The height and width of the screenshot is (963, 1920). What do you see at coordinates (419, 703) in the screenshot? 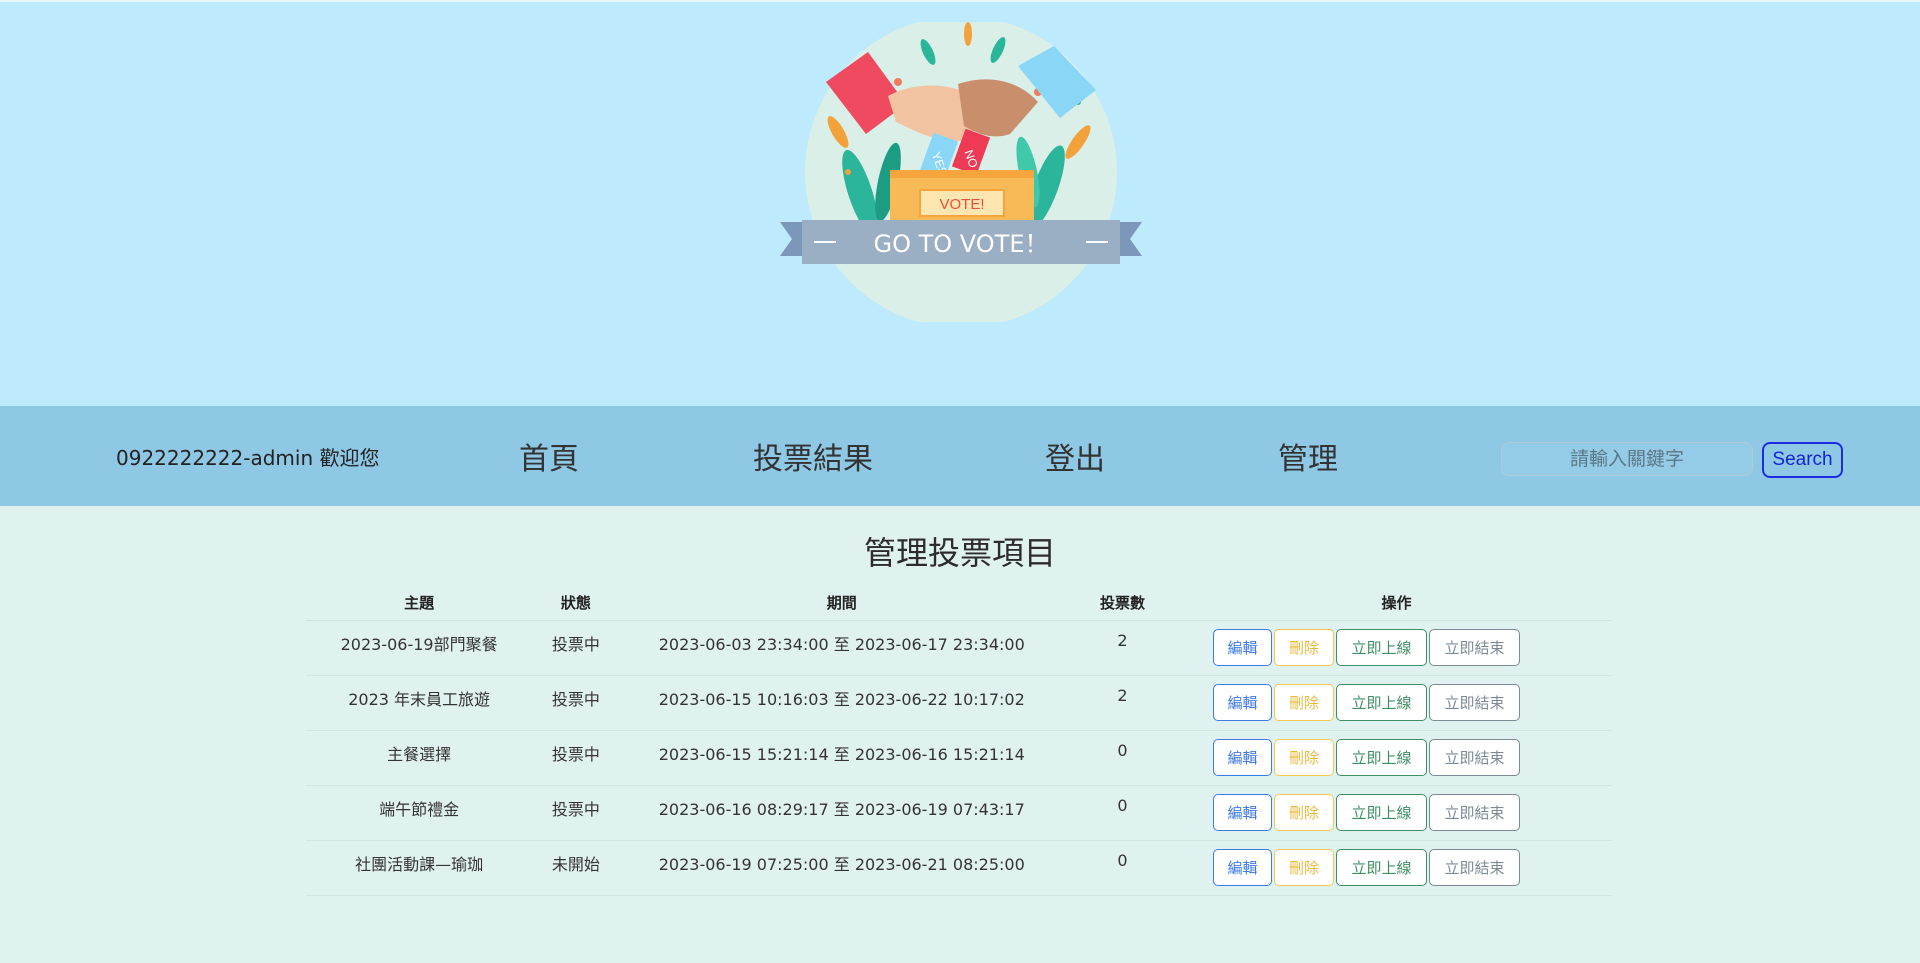
I see `row-topic: 2023 年末員工旅遊` at bounding box center [419, 703].